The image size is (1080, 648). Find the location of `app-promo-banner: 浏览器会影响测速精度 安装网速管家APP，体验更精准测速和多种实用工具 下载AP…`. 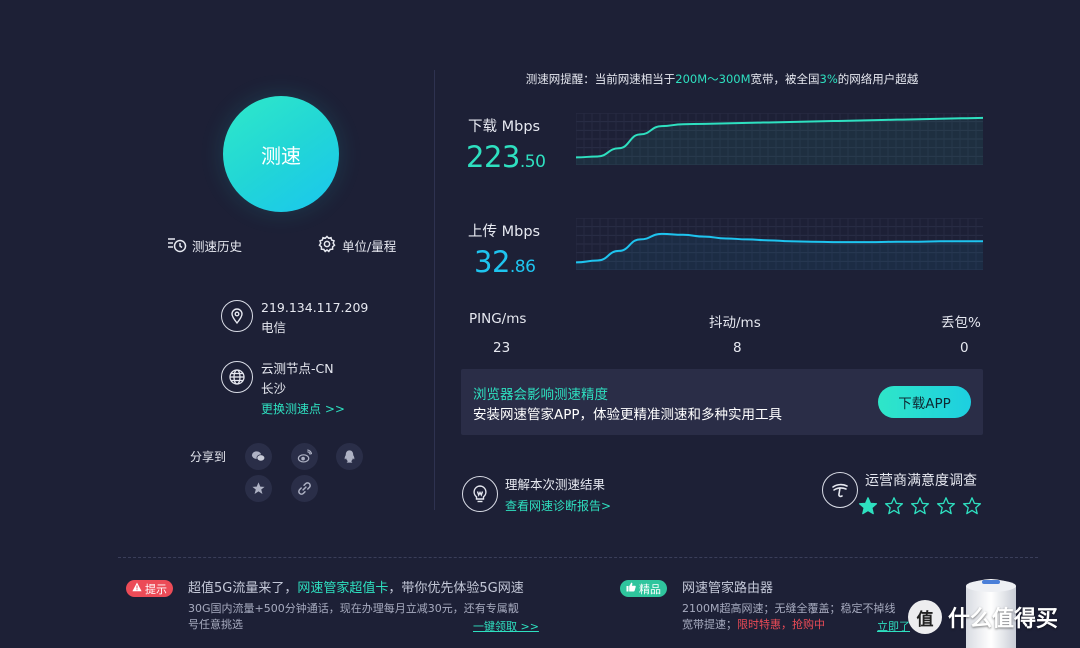

app-promo-banner: 浏览器会影响测速精度 安装网速管家APP，体验更精准测速和多种实用工具 下载AP… is located at coordinates (722, 402).